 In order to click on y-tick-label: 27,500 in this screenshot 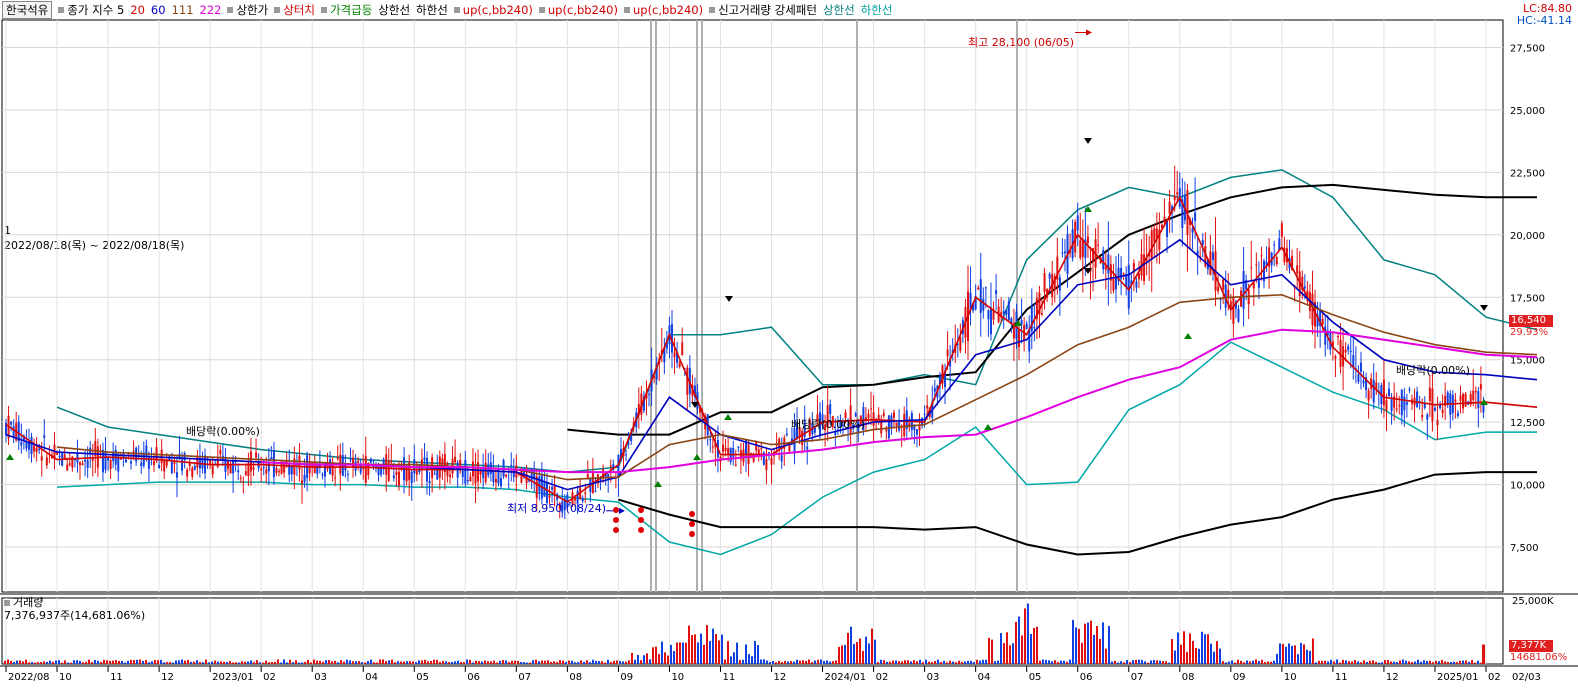, I will do `click(1527, 48)`.